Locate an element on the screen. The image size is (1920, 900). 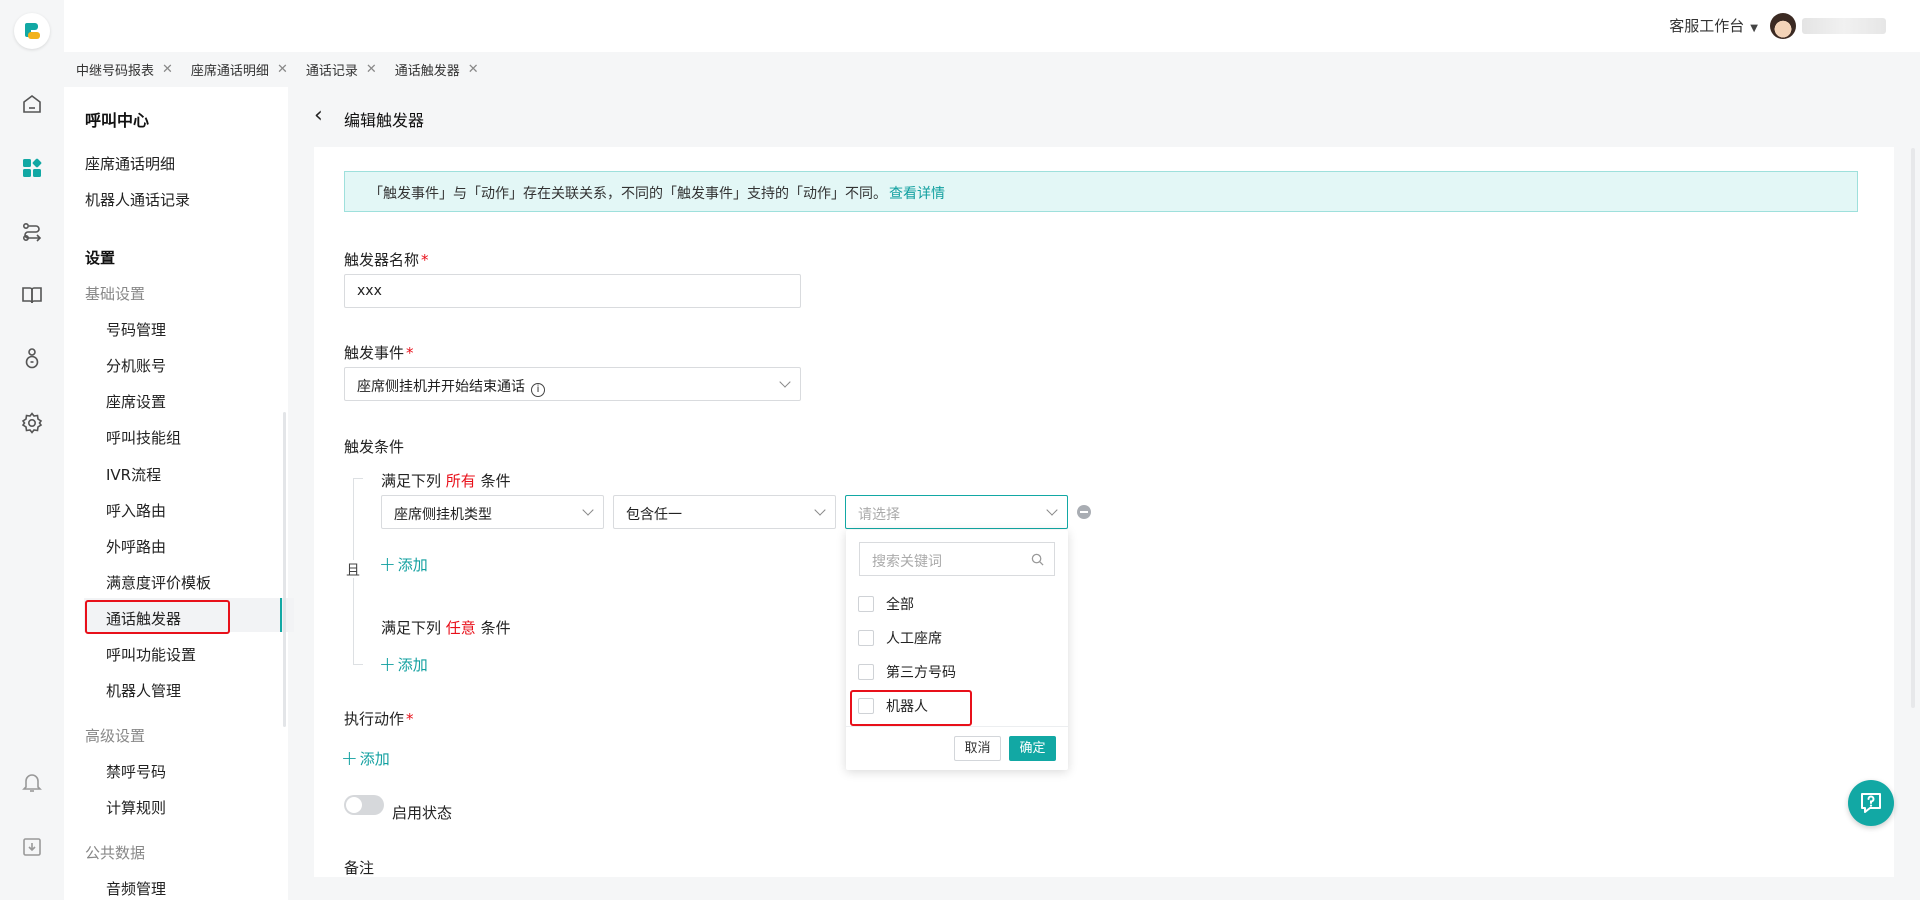
notice-text: 「触发事件」与「动作」存在关联关系，不同的「触发事件」支持的「动作」不同。 is located at coordinates (628, 194).